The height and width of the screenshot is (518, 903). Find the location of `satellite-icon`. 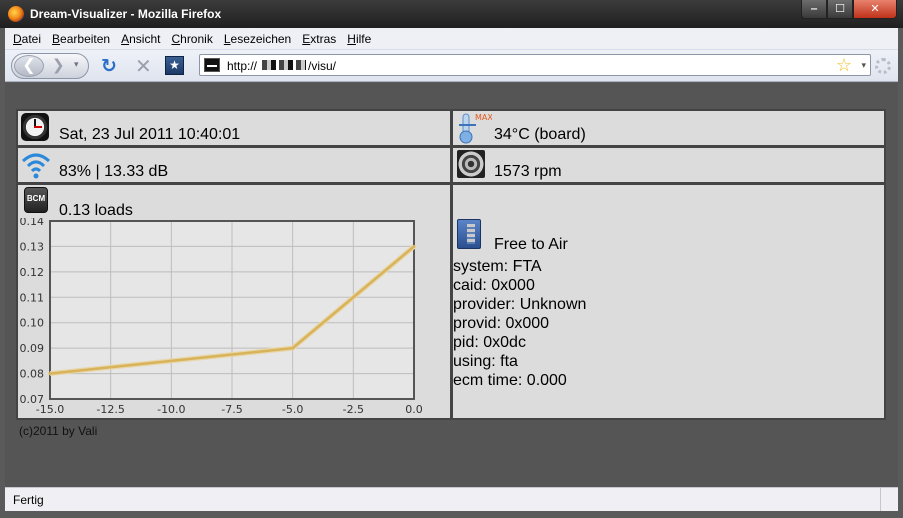

satellite-icon is located at coordinates (469, 234).